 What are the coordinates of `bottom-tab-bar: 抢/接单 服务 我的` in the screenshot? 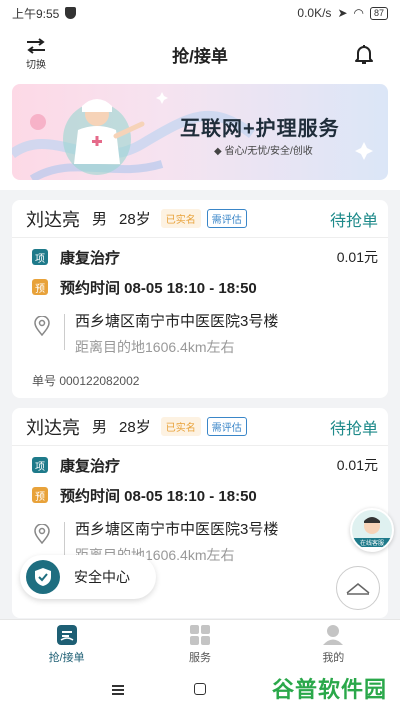 It's located at (200, 643).